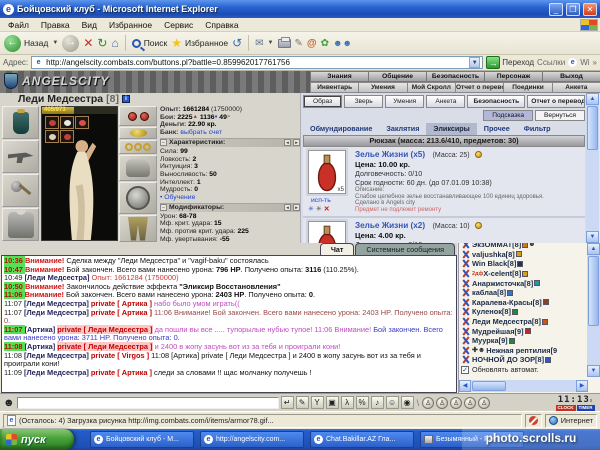 The height and width of the screenshot is (450, 600). I want to click on tab-system-messages: Системные сообщения, so click(405, 249).